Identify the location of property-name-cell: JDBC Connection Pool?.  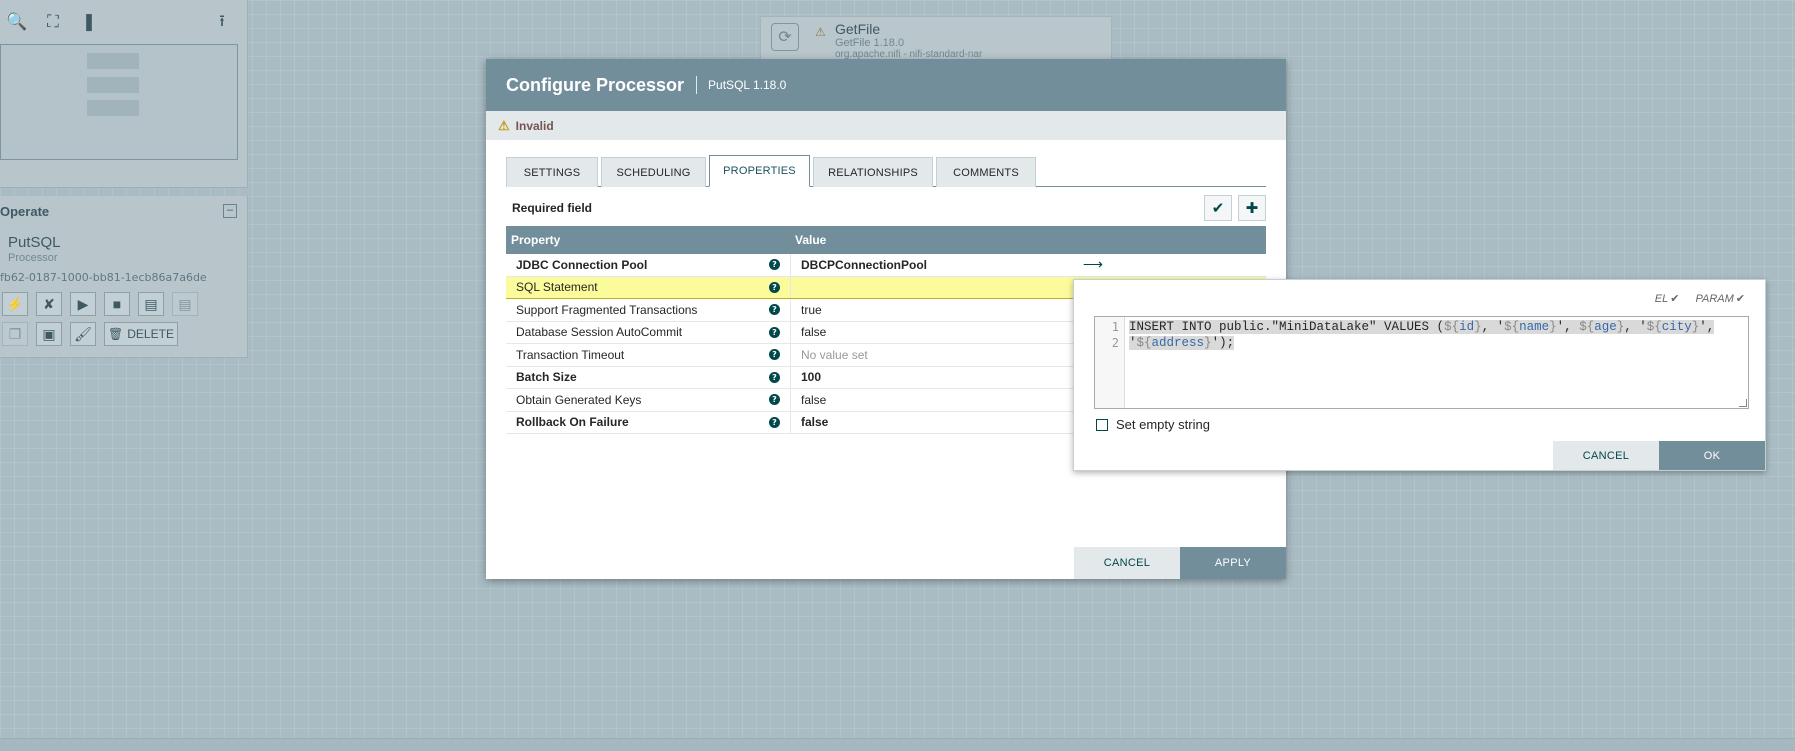
(648, 265).